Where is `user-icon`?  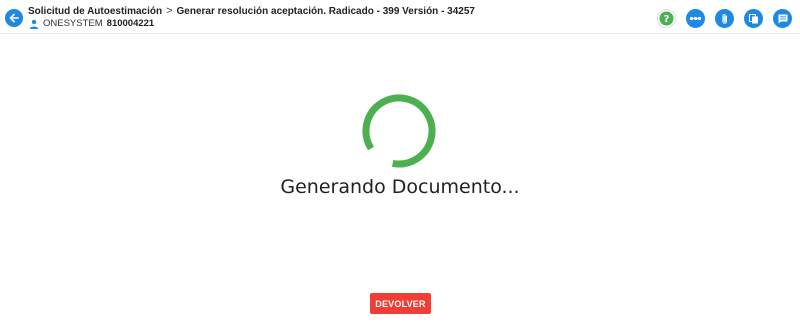
user-icon is located at coordinates (34, 24).